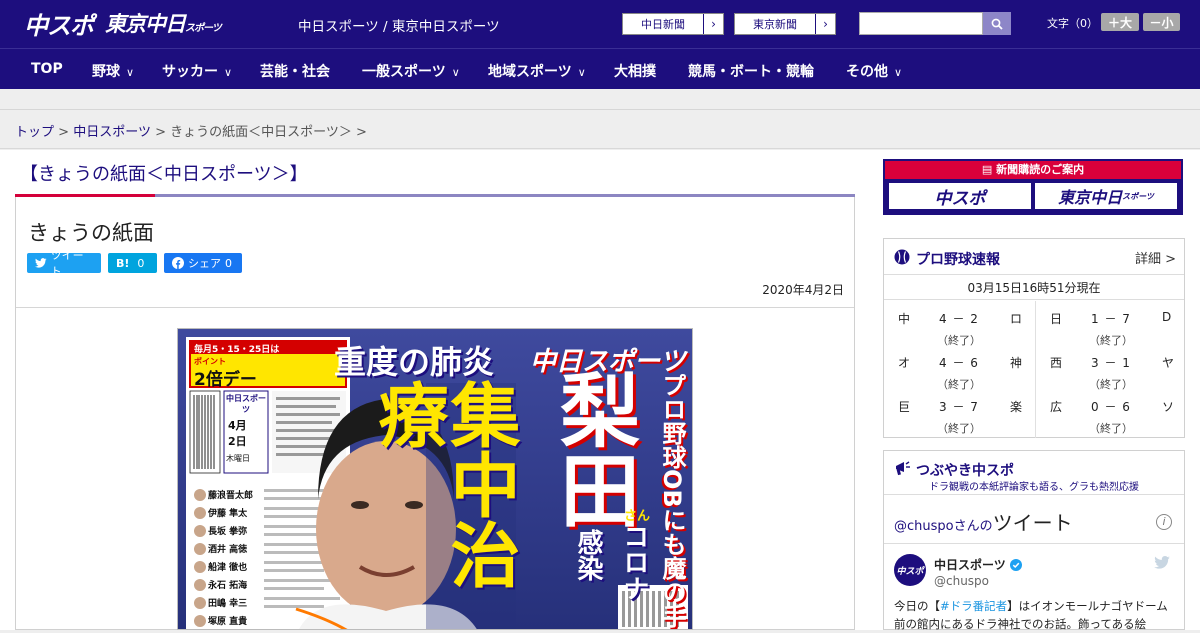  What do you see at coordinates (874, 71) in the screenshot?
I see `nav-others: その他 ∨` at bounding box center [874, 71].